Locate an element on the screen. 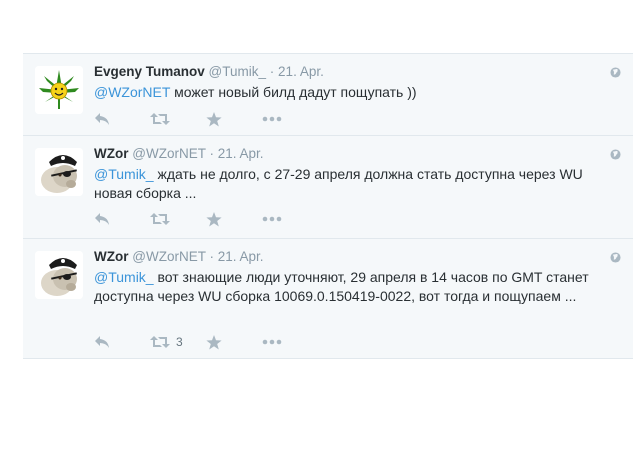  tweet-actions: 3 is located at coordinates (206, 342).